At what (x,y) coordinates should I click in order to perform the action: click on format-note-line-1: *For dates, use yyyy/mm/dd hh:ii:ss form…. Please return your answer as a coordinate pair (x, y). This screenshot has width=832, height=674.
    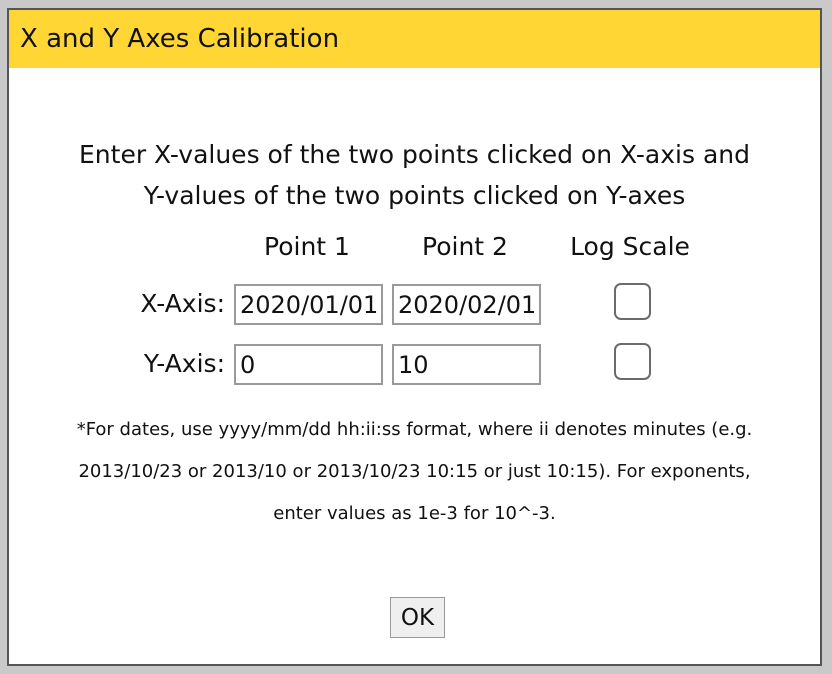
    Looking at the image, I should click on (414, 429).